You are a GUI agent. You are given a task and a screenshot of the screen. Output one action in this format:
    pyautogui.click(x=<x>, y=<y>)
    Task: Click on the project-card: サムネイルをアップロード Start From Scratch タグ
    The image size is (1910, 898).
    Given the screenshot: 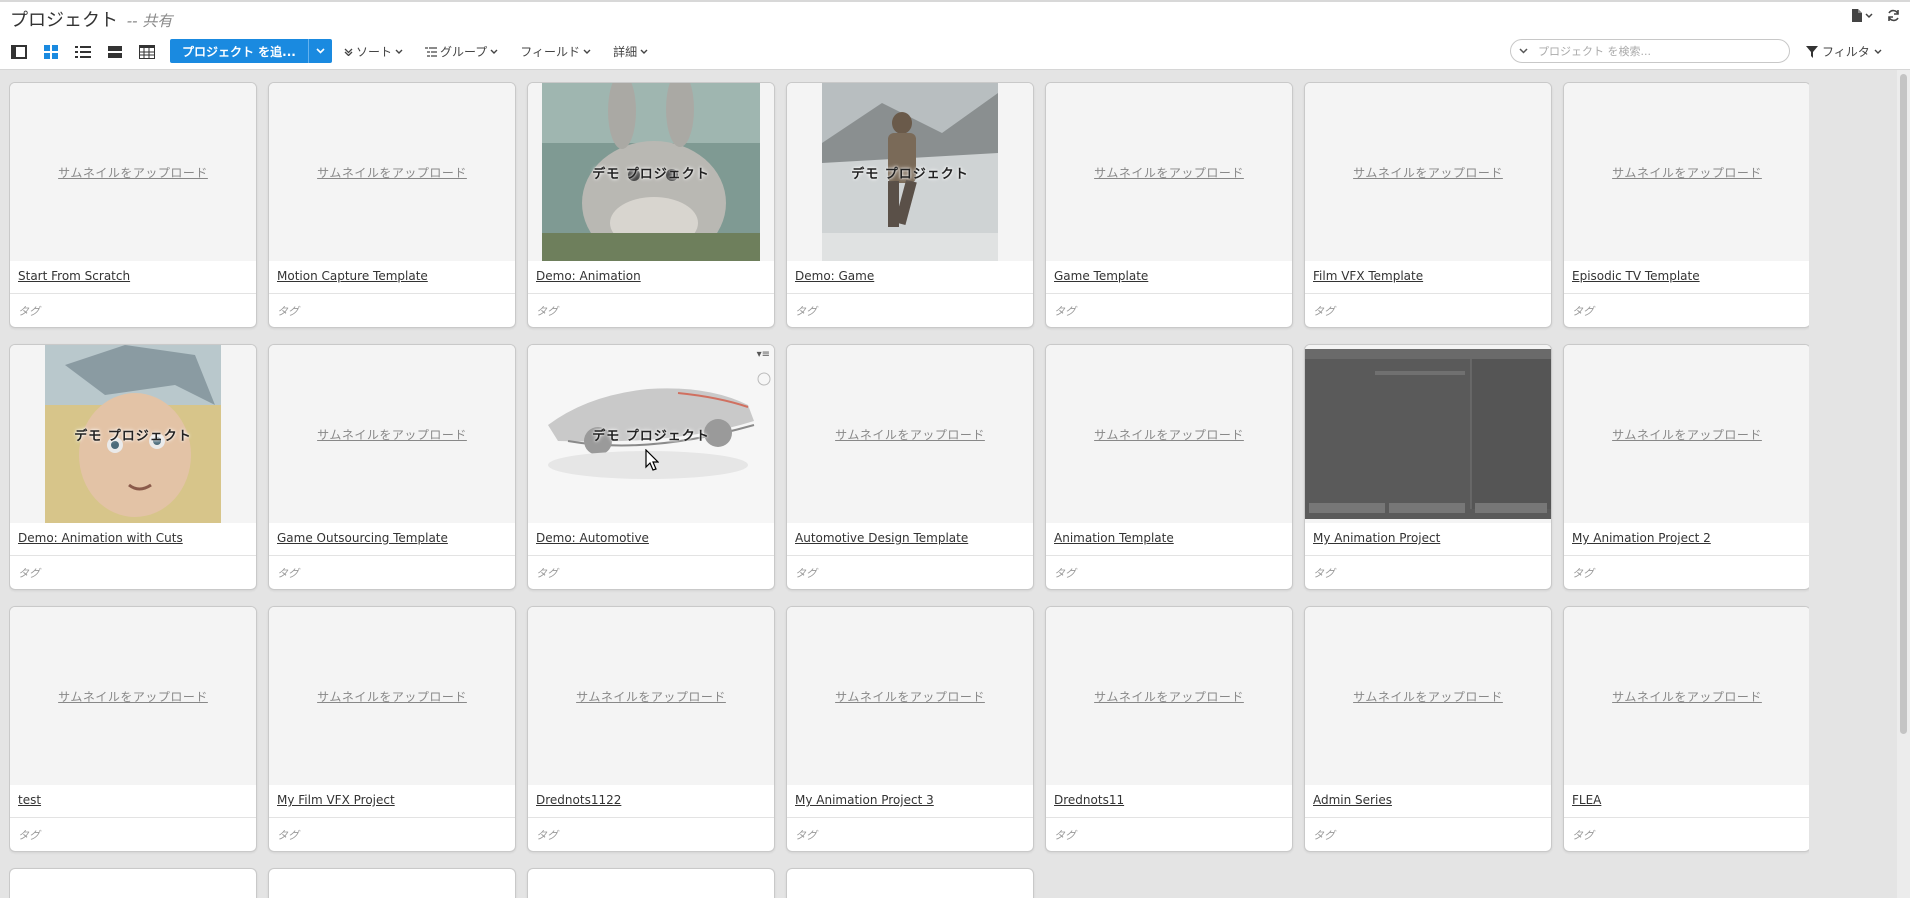 What is the action you would take?
    pyautogui.click(x=133, y=205)
    